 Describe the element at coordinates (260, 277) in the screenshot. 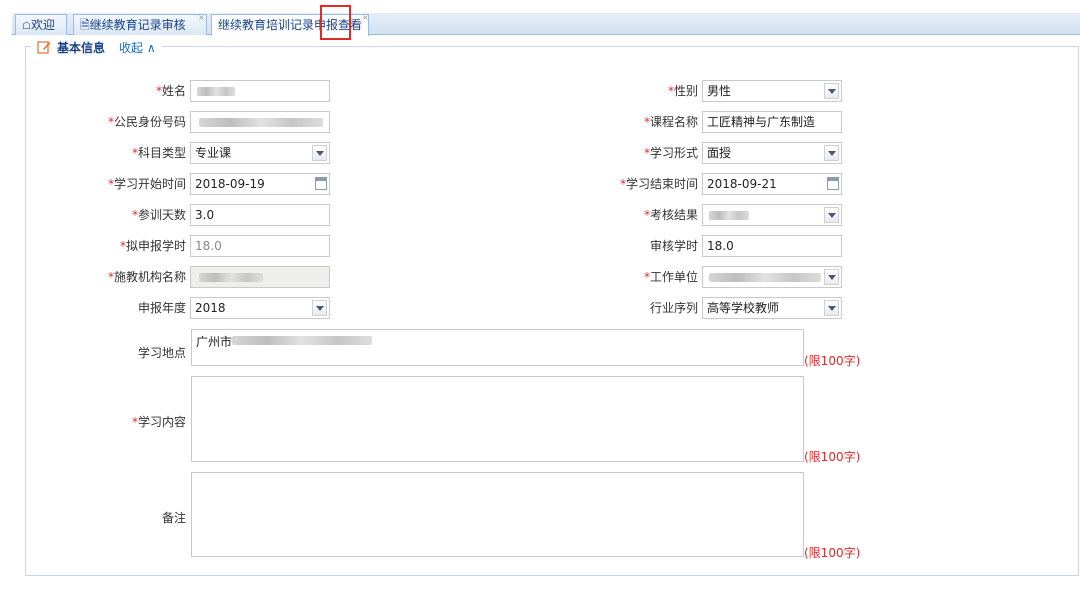

I see `institution-field` at that location.